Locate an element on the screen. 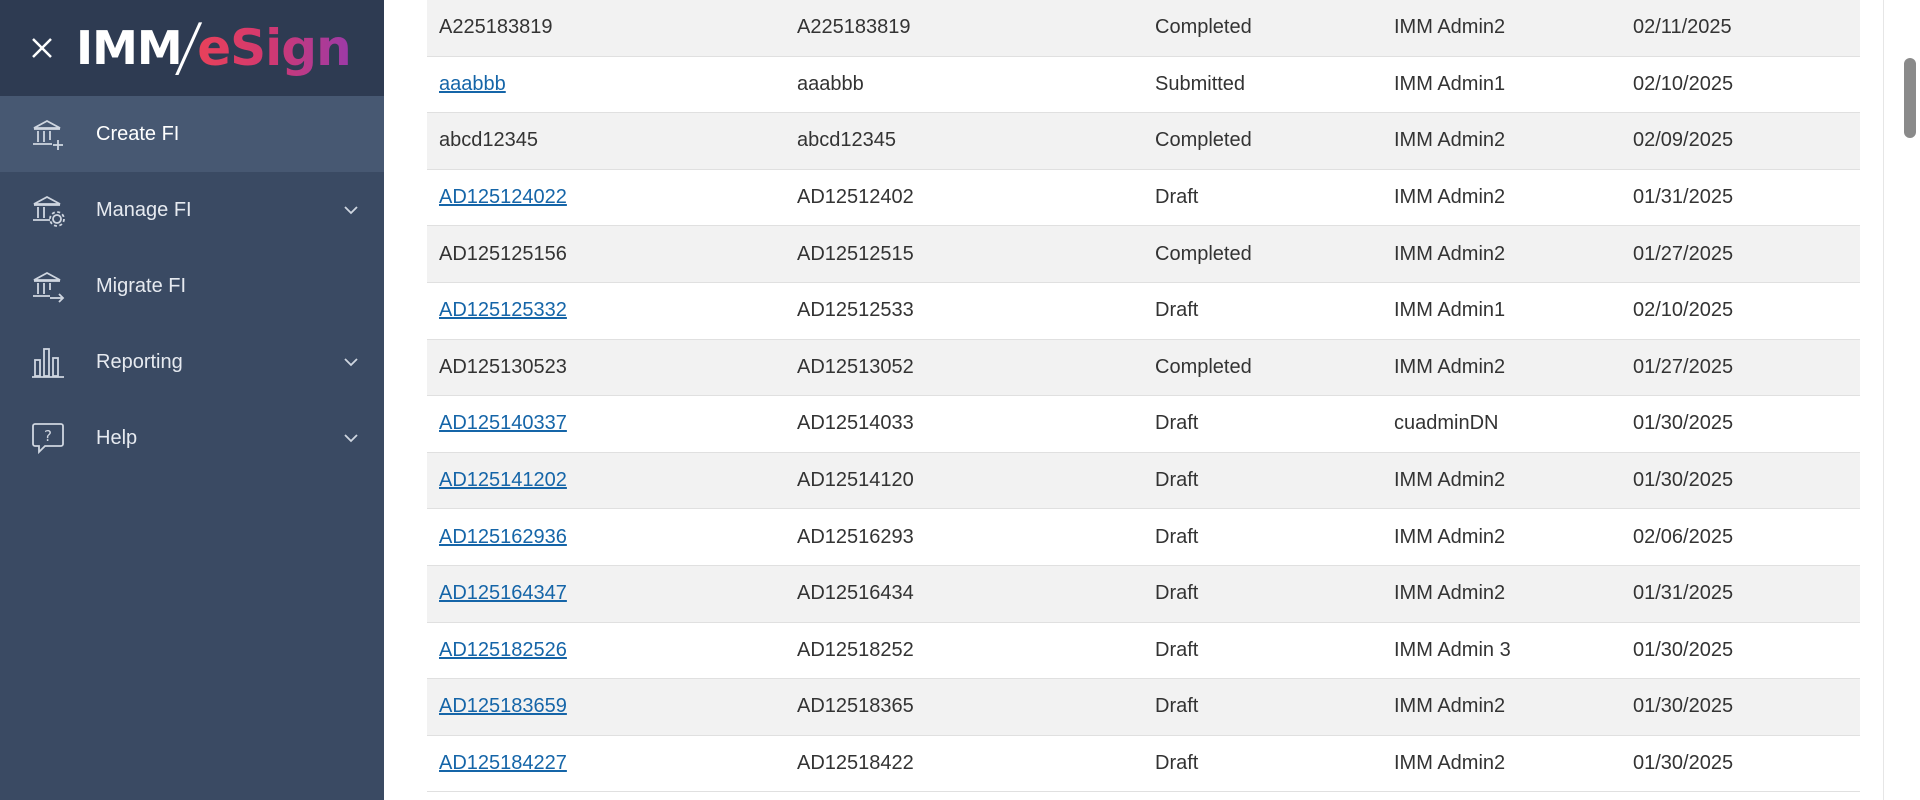 The height and width of the screenshot is (800, 1920). cell-reference-id: A225183819 is located at coordinates (496, 27).